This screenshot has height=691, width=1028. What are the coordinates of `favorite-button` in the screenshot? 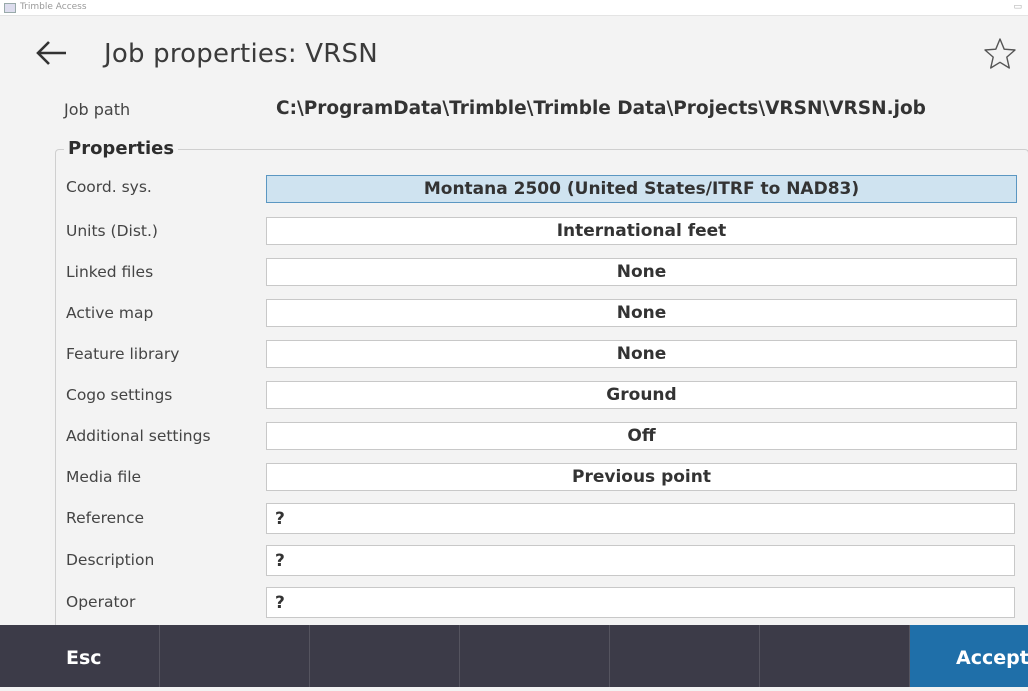 It's located at (1000, 54).